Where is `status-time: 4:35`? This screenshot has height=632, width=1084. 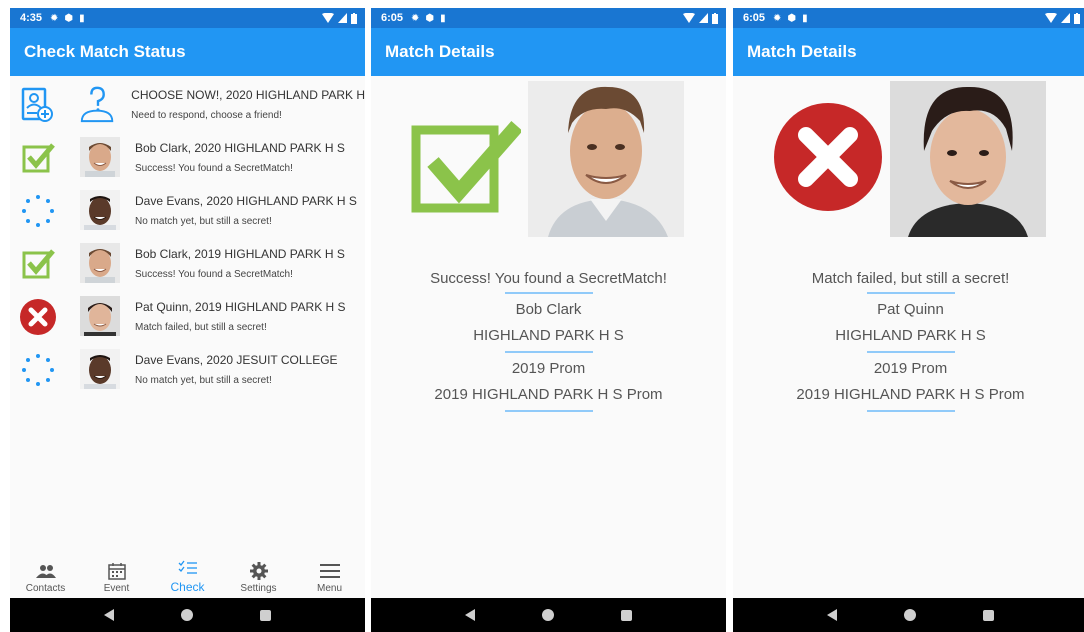 status-time: 4:35 is located at coordinates (31, 18).